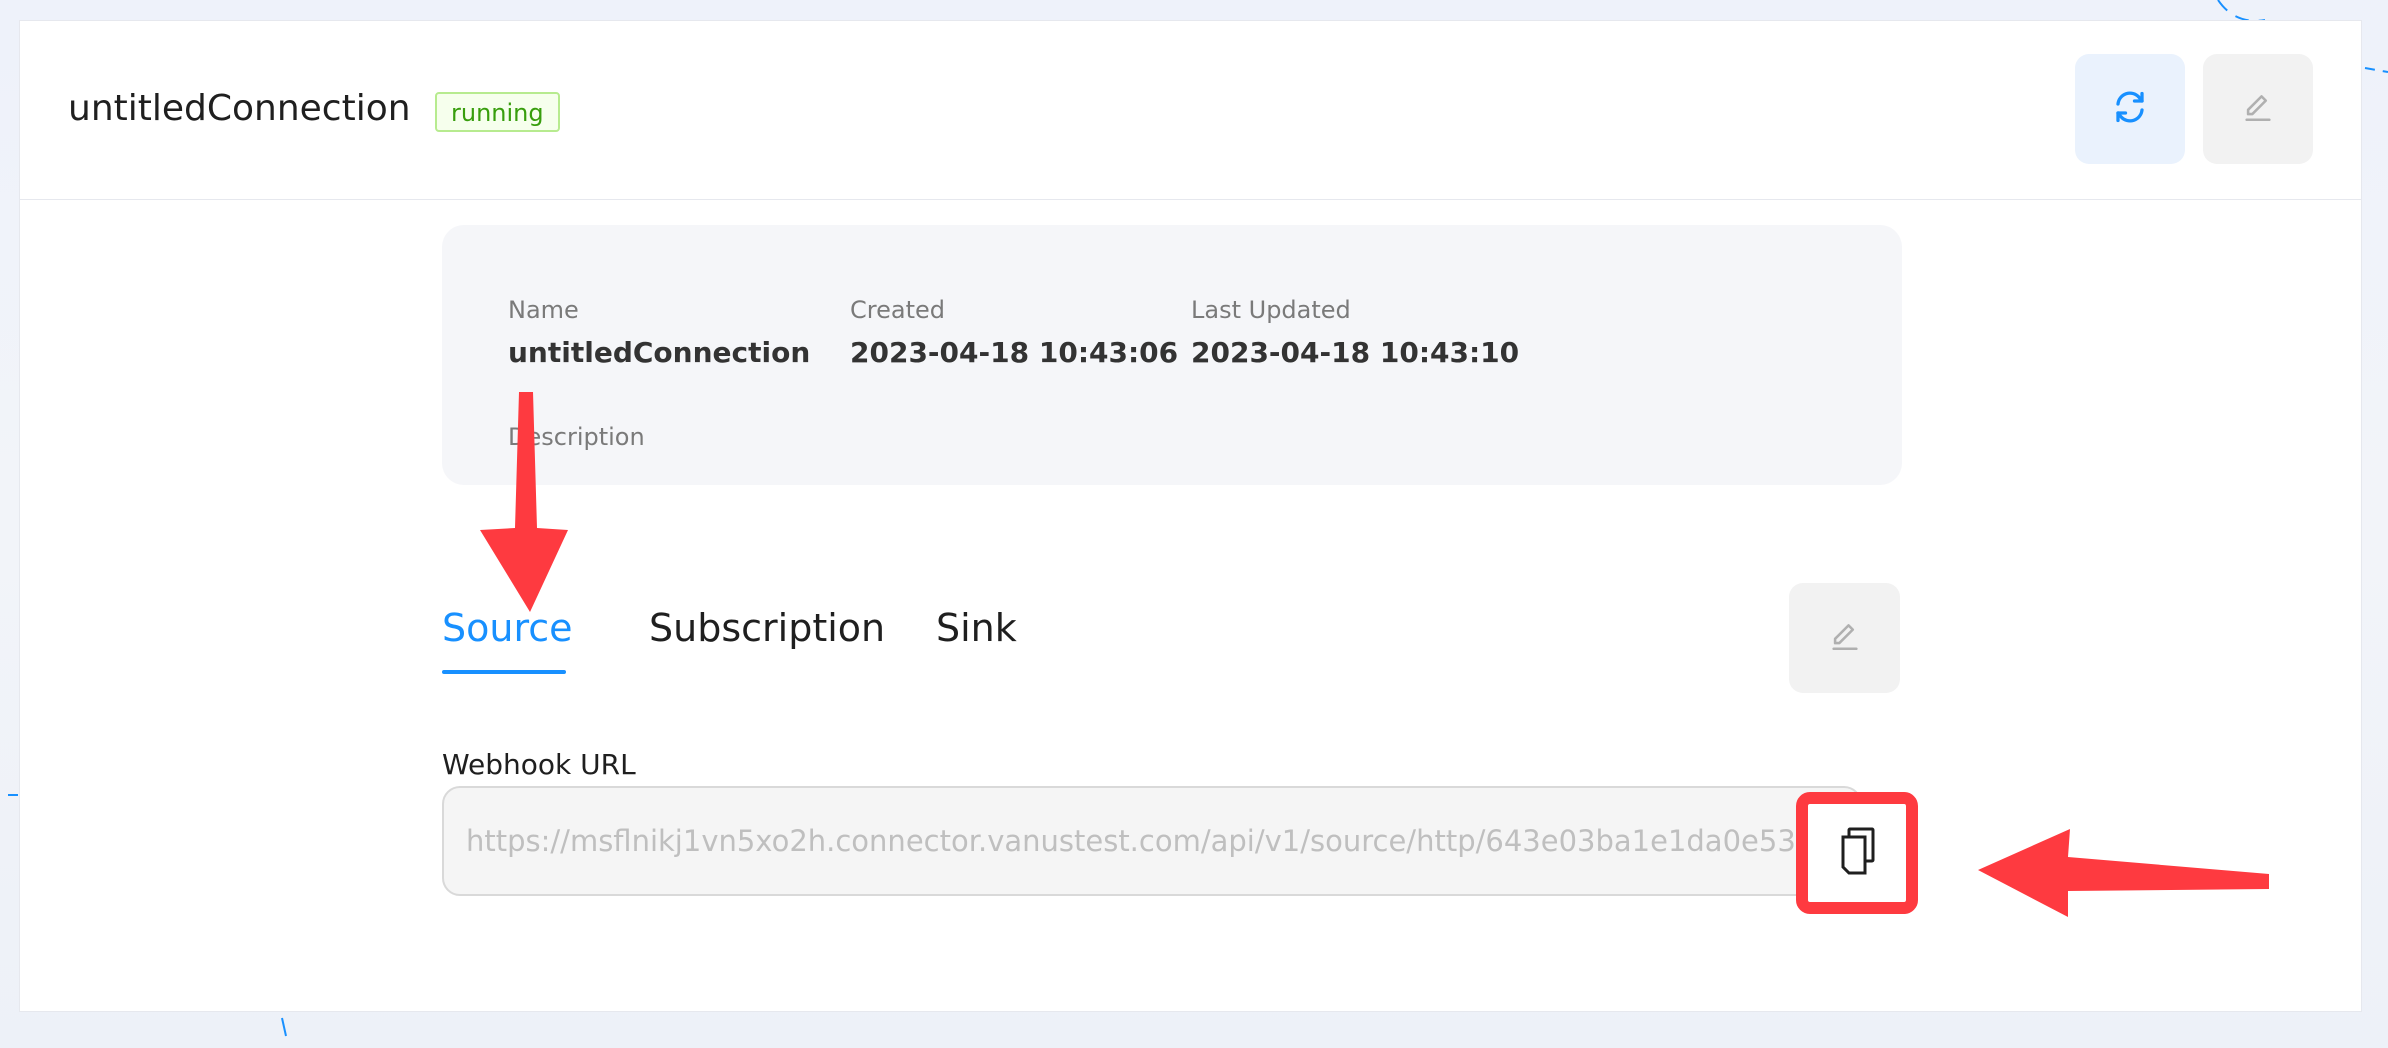  What do you see at coordinates (1271, 310) in the screenshot?
I see `updated-label: Last Updated` at bounding box center [1271, 310].